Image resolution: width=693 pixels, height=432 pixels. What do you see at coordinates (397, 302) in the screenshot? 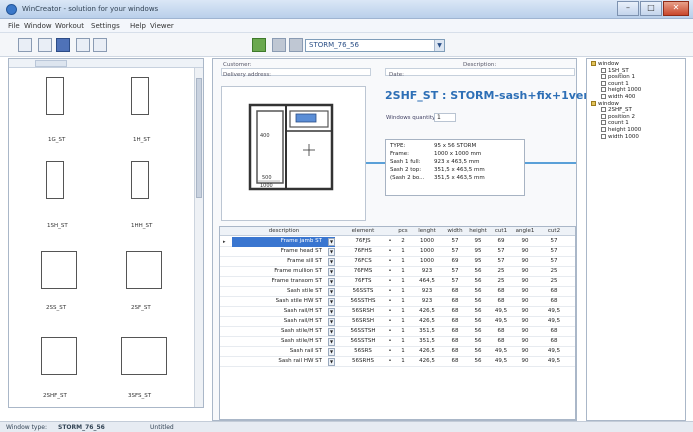
I see `table-row: Sash stile HW ST 56SSTHS 1 923 68 56 68 90 68 ▼ •` at bounding box center [397, 302].